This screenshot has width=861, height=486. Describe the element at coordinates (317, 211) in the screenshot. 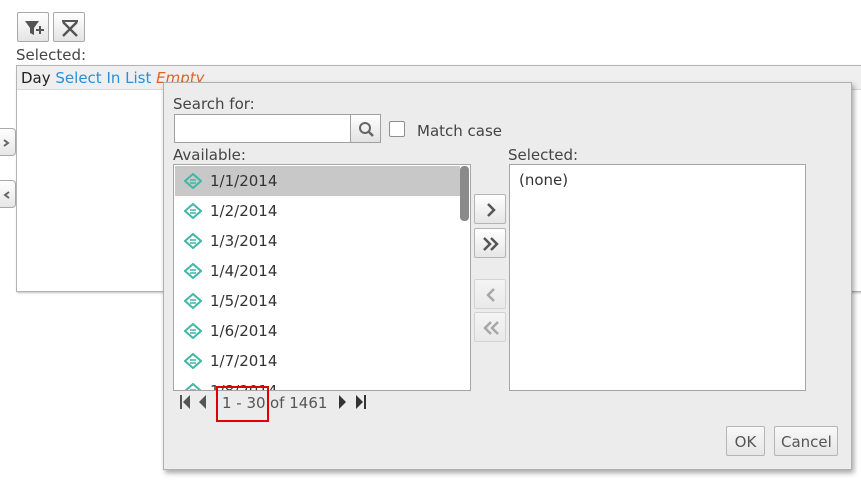

I see `list-item: 1/2/2014` at that location.